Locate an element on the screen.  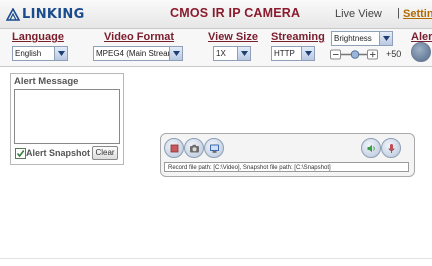
logo: LINKING is located at coordinates (45, 14).